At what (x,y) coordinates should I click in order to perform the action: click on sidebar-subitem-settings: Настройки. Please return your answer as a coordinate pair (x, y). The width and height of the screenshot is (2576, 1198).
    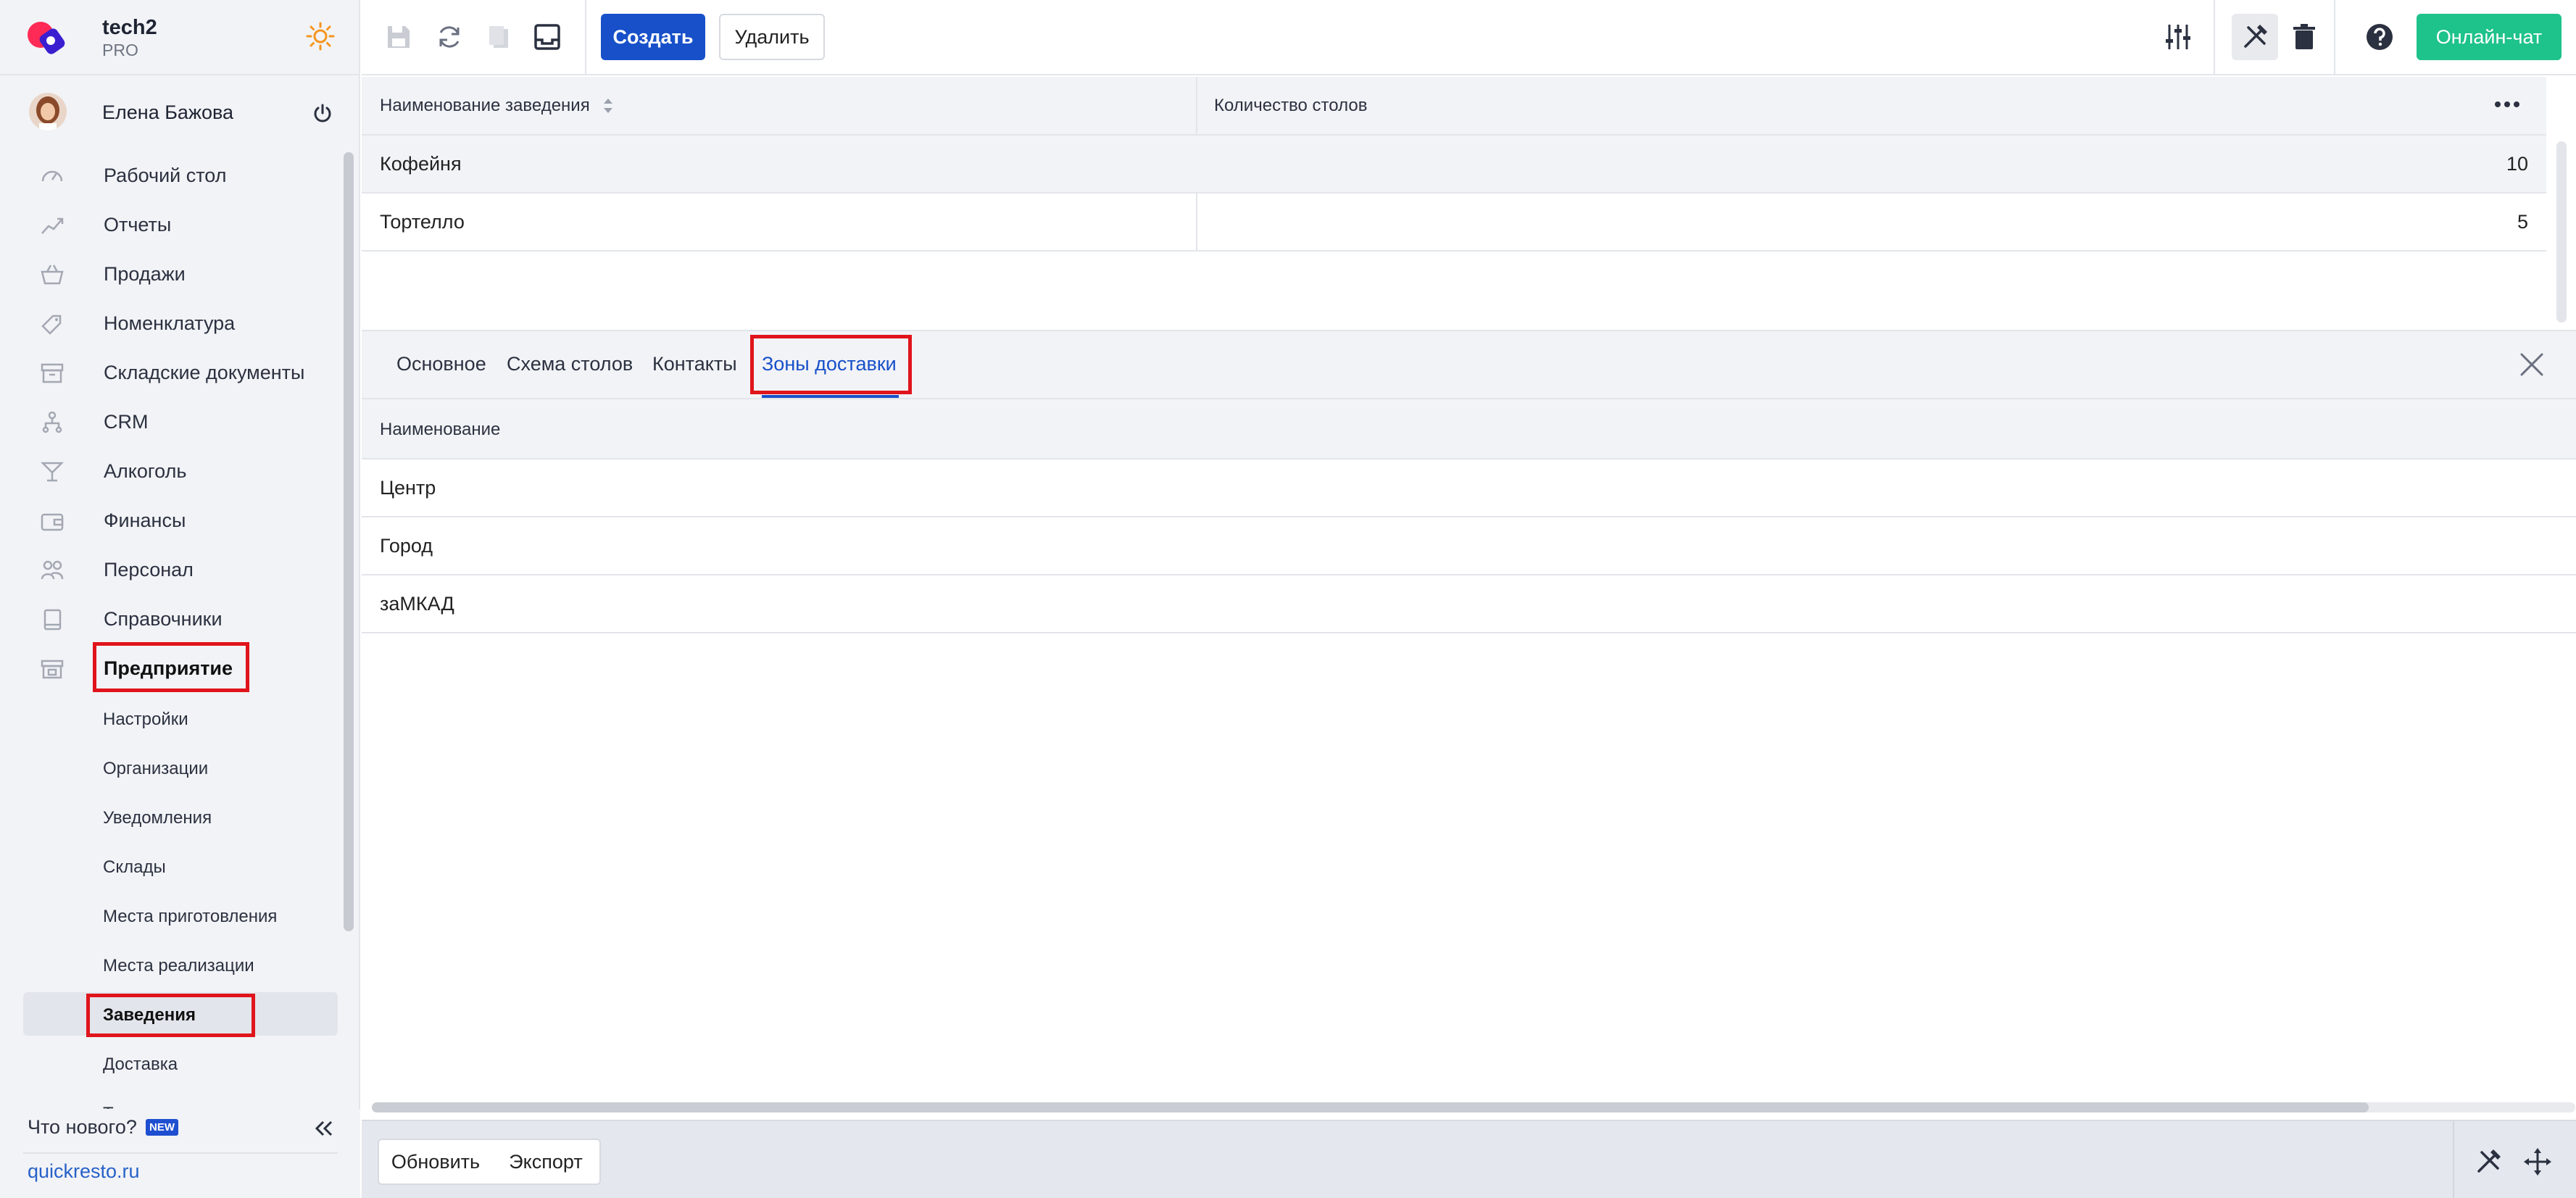
    Looking at the image, I should click on (170, 718).